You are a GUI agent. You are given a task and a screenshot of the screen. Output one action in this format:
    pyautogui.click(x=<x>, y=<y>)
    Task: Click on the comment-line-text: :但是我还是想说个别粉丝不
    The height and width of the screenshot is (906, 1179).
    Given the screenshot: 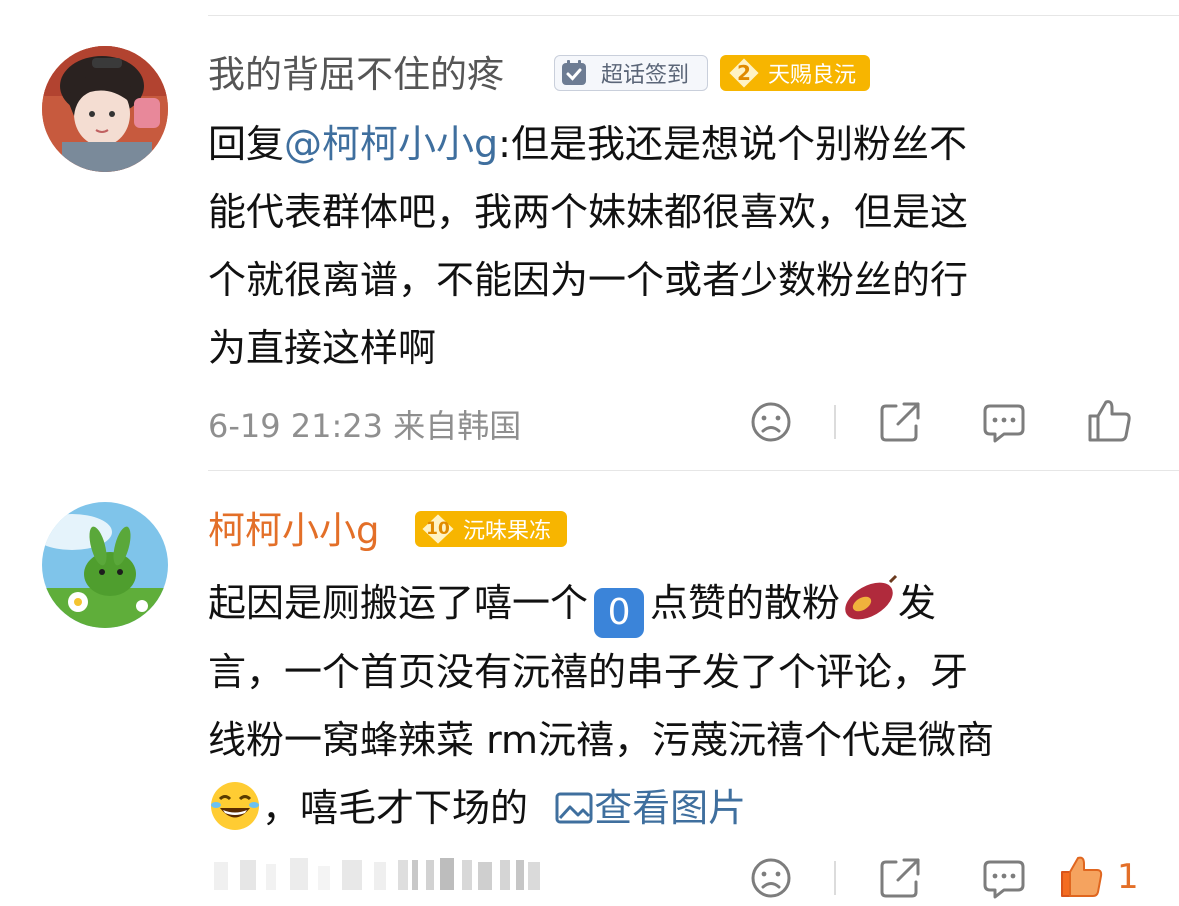 What is the action you would take?
    pyautogui.click(x=732, y=144)
    